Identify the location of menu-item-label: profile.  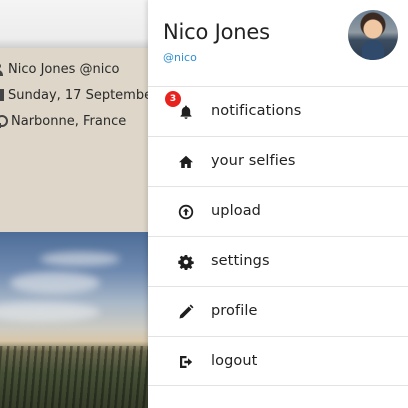
(234, 311).